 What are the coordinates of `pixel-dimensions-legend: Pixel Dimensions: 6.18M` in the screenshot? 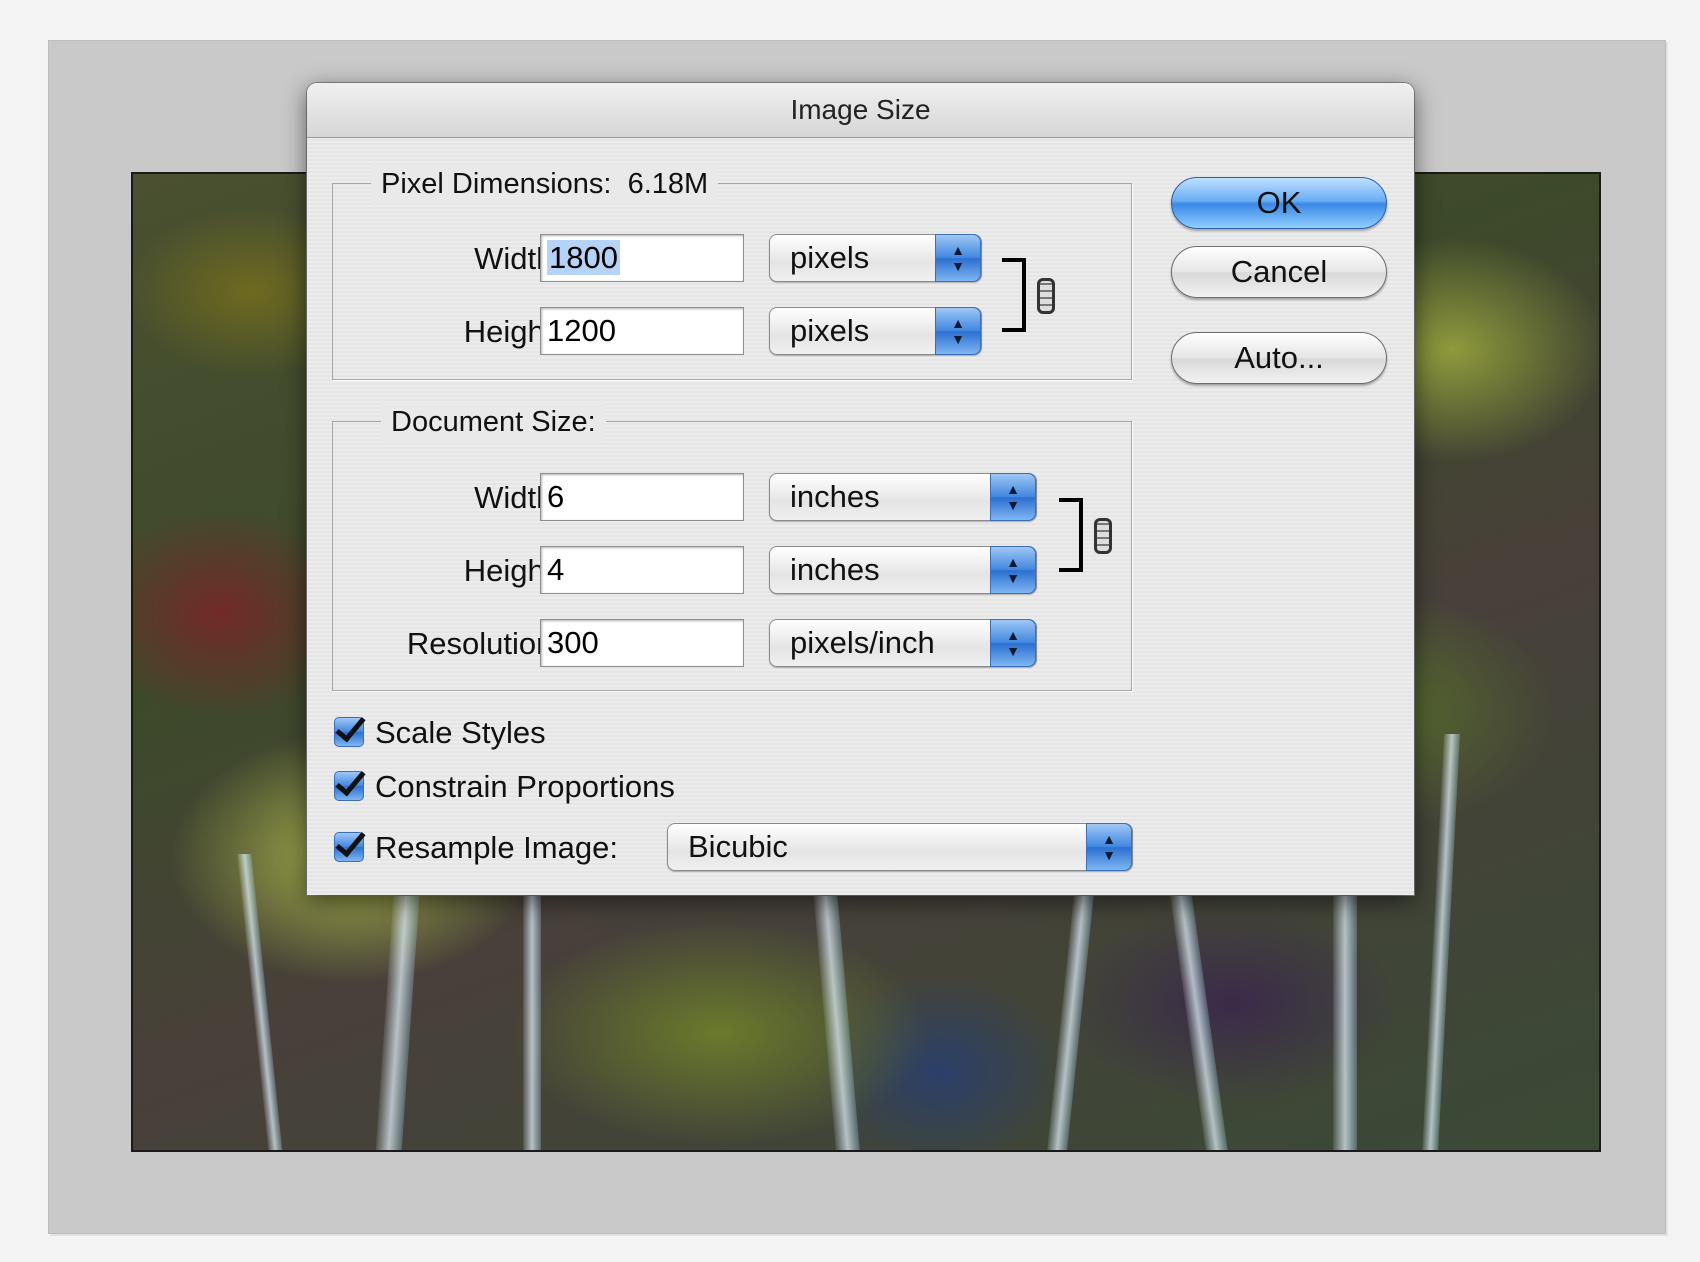 It's located at (545, 184).